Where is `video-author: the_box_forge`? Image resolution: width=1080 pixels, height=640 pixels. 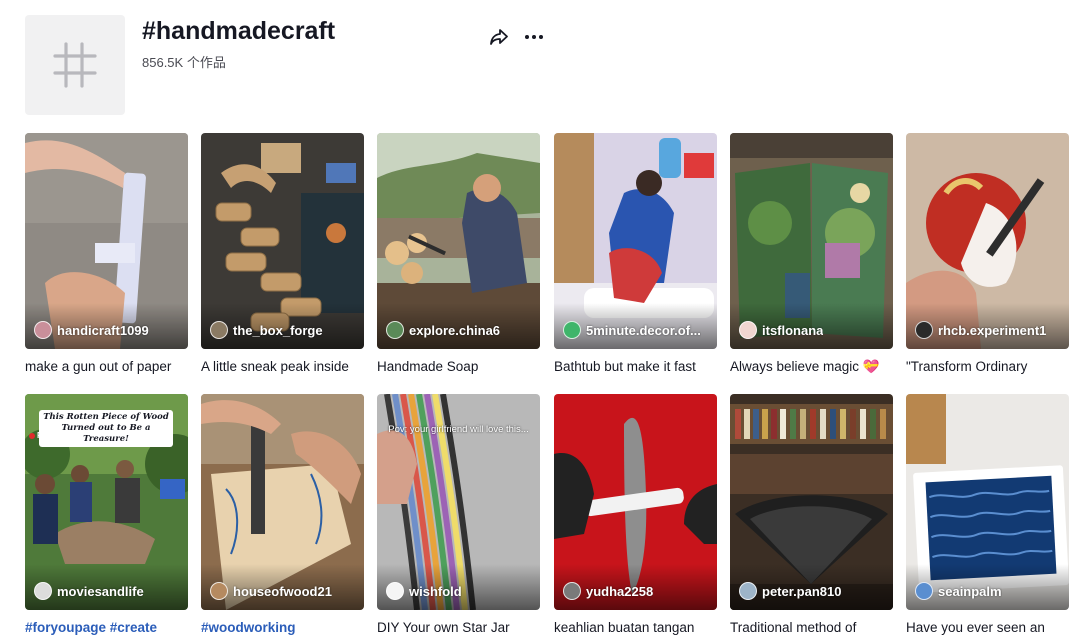
video-author: the_box_forge is located at coordinates (266, 330).